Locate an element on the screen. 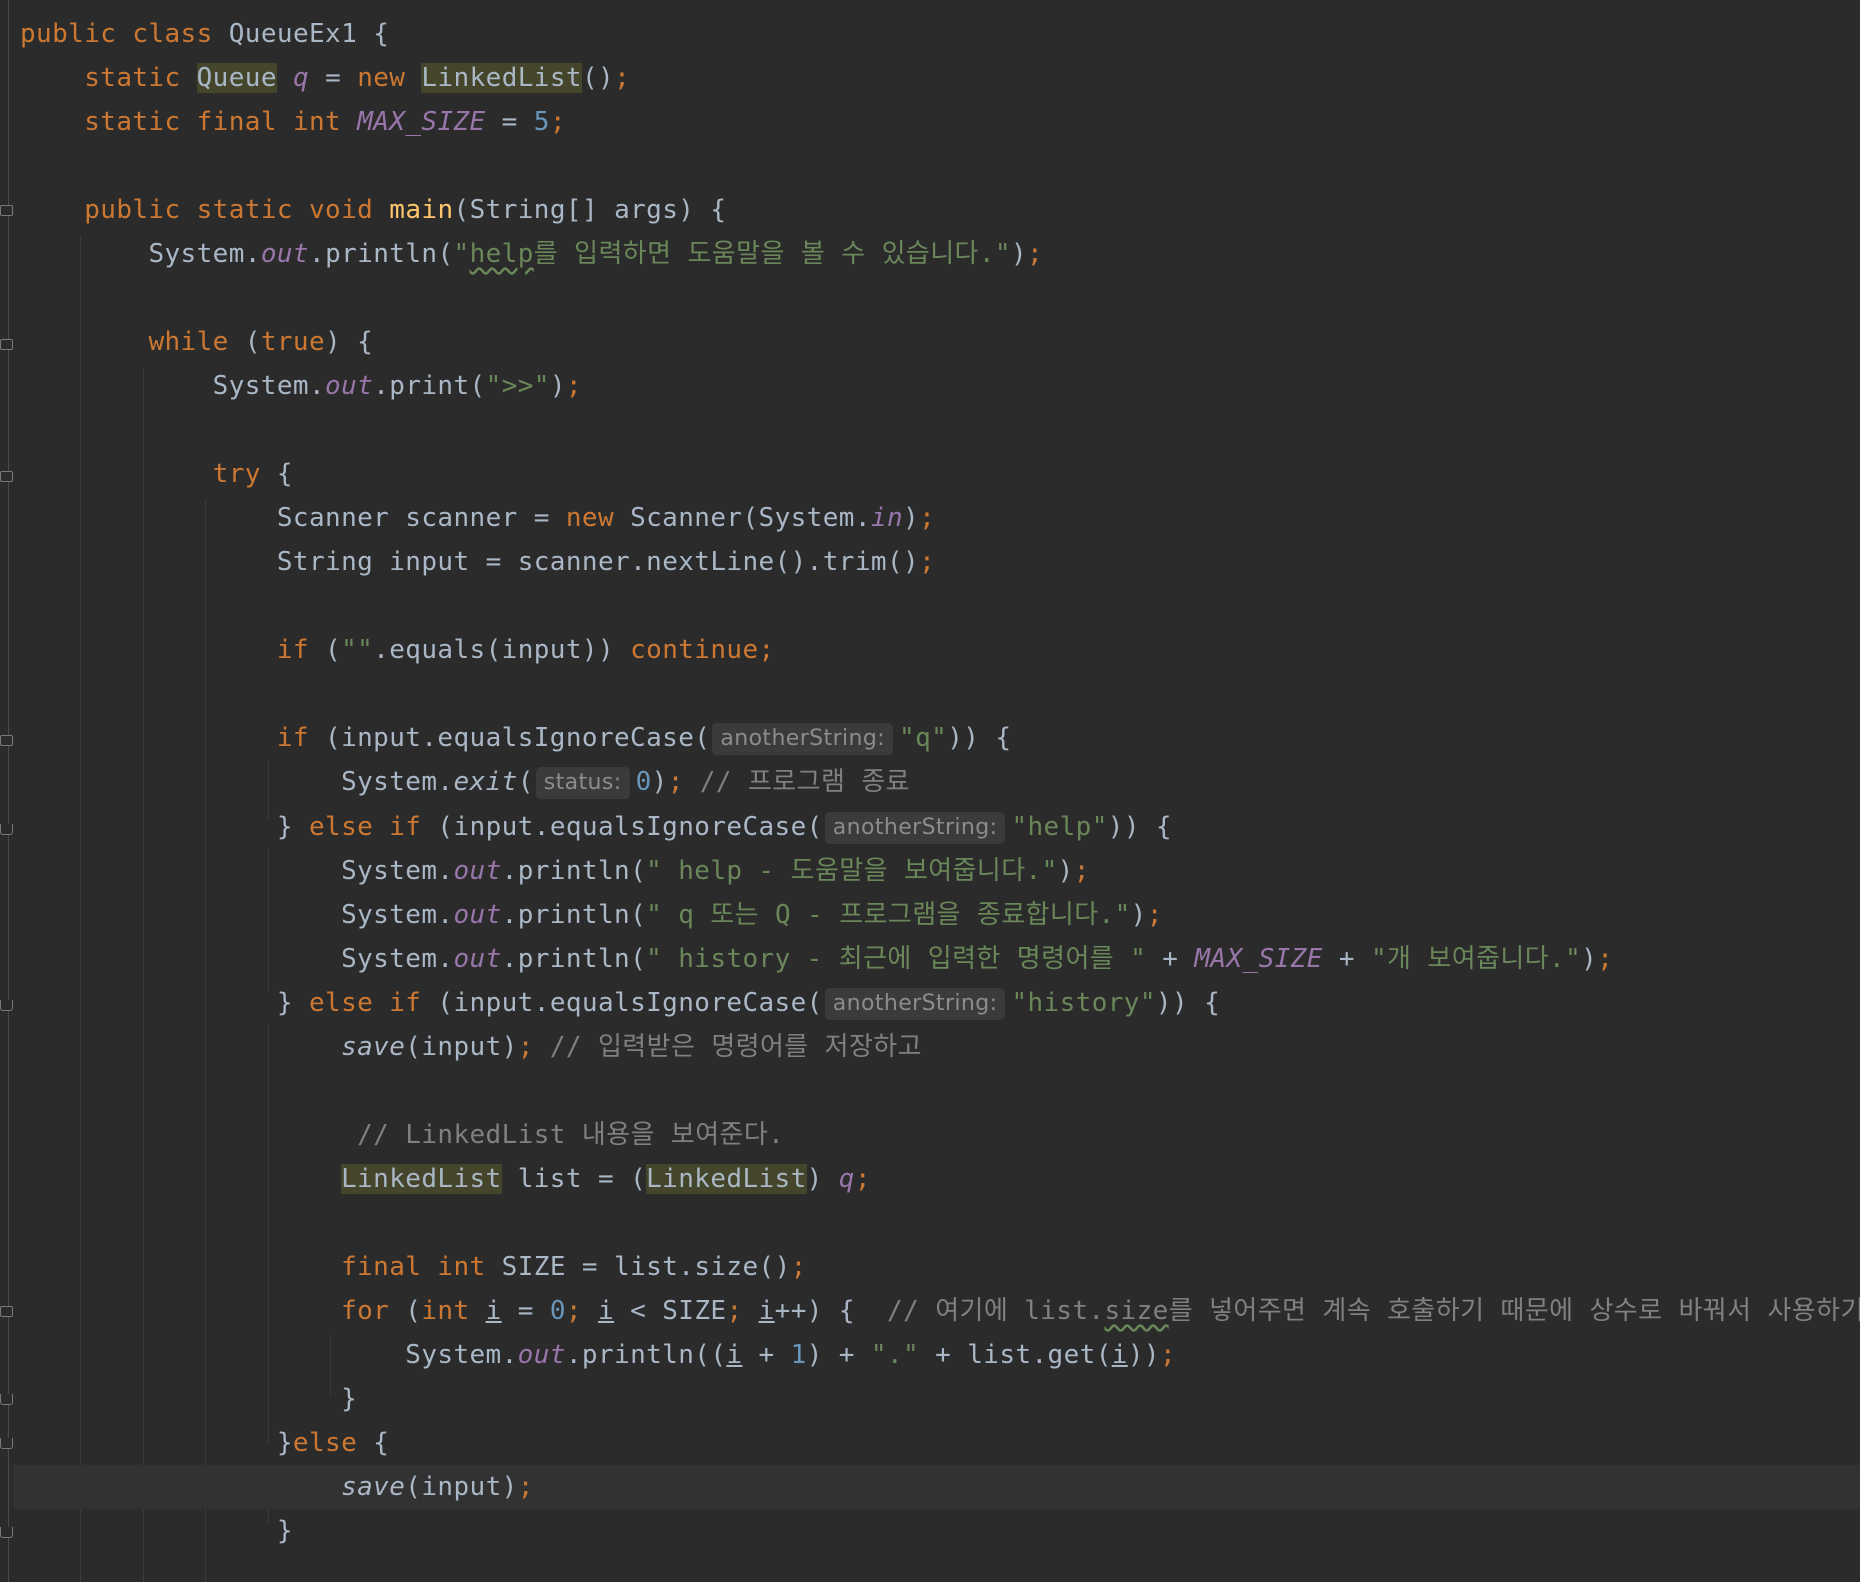  method-call: print is located at coordinates (429, 386).